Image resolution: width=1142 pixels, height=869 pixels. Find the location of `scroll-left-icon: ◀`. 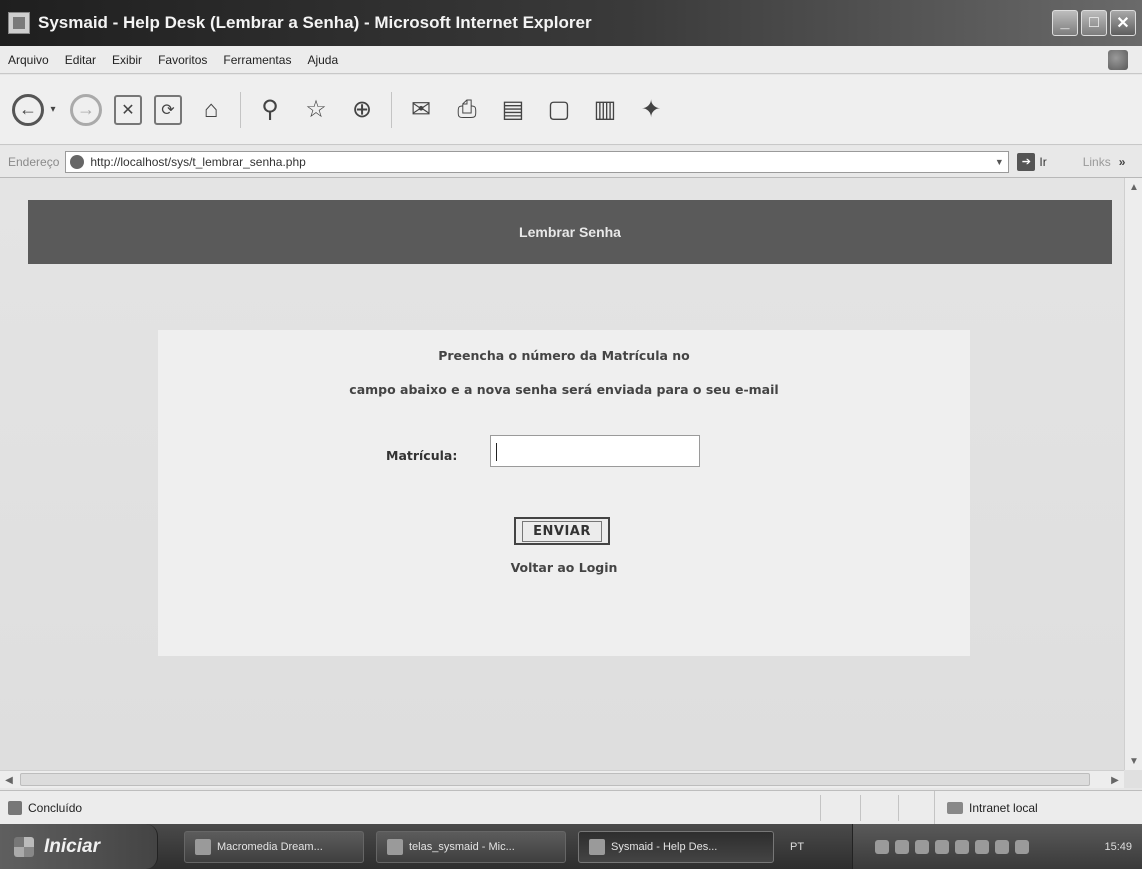

scroll-left-icon: ◀ is located at coordinates (9, 780).